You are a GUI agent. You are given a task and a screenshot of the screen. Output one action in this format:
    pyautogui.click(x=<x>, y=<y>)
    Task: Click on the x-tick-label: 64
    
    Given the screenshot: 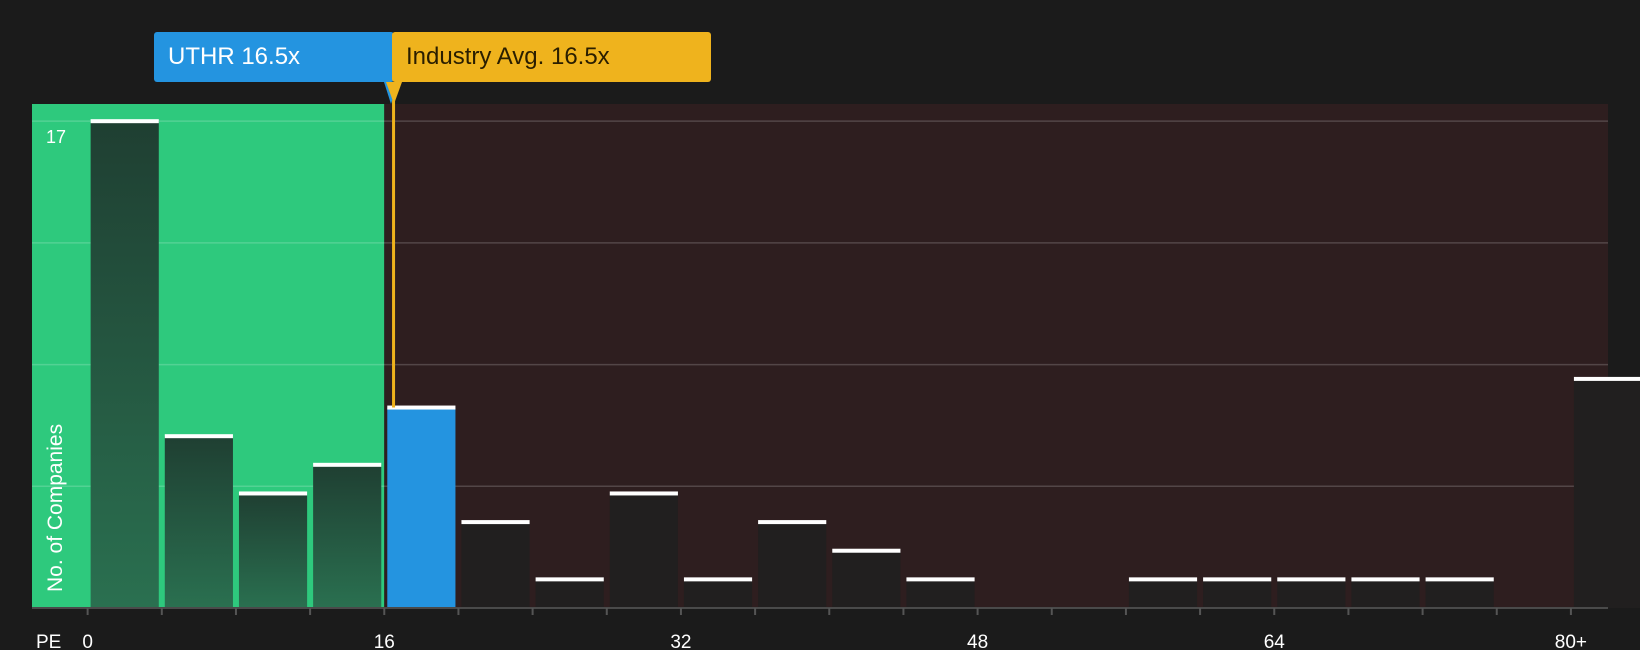 What is the action you would take?
    pyautogui.click(x=1275, y=641)
    